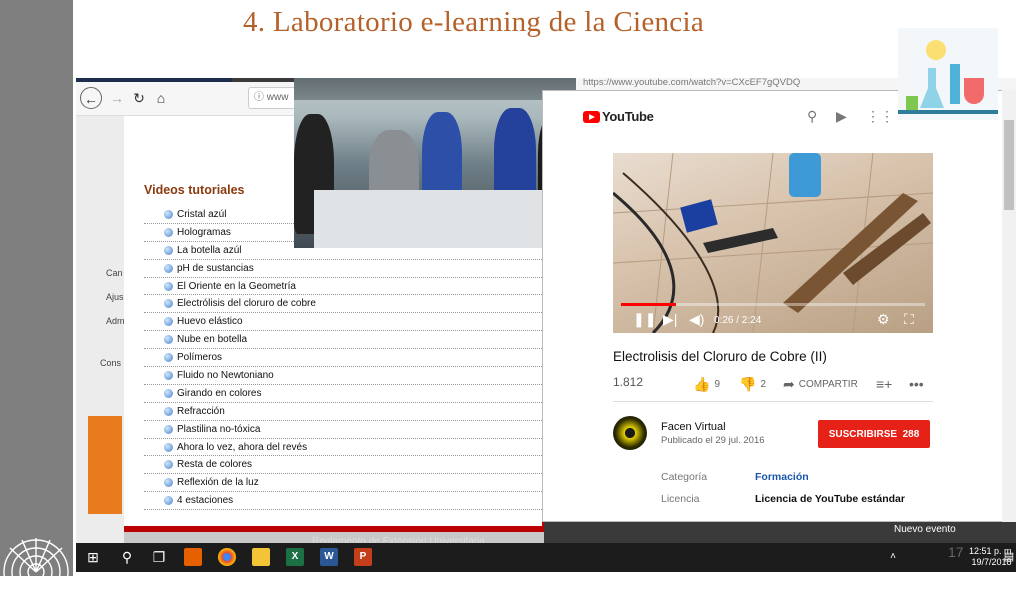  Describe the element at coordinates (36, 288) in the screenshot. I see `slide-left-strip` at that location.